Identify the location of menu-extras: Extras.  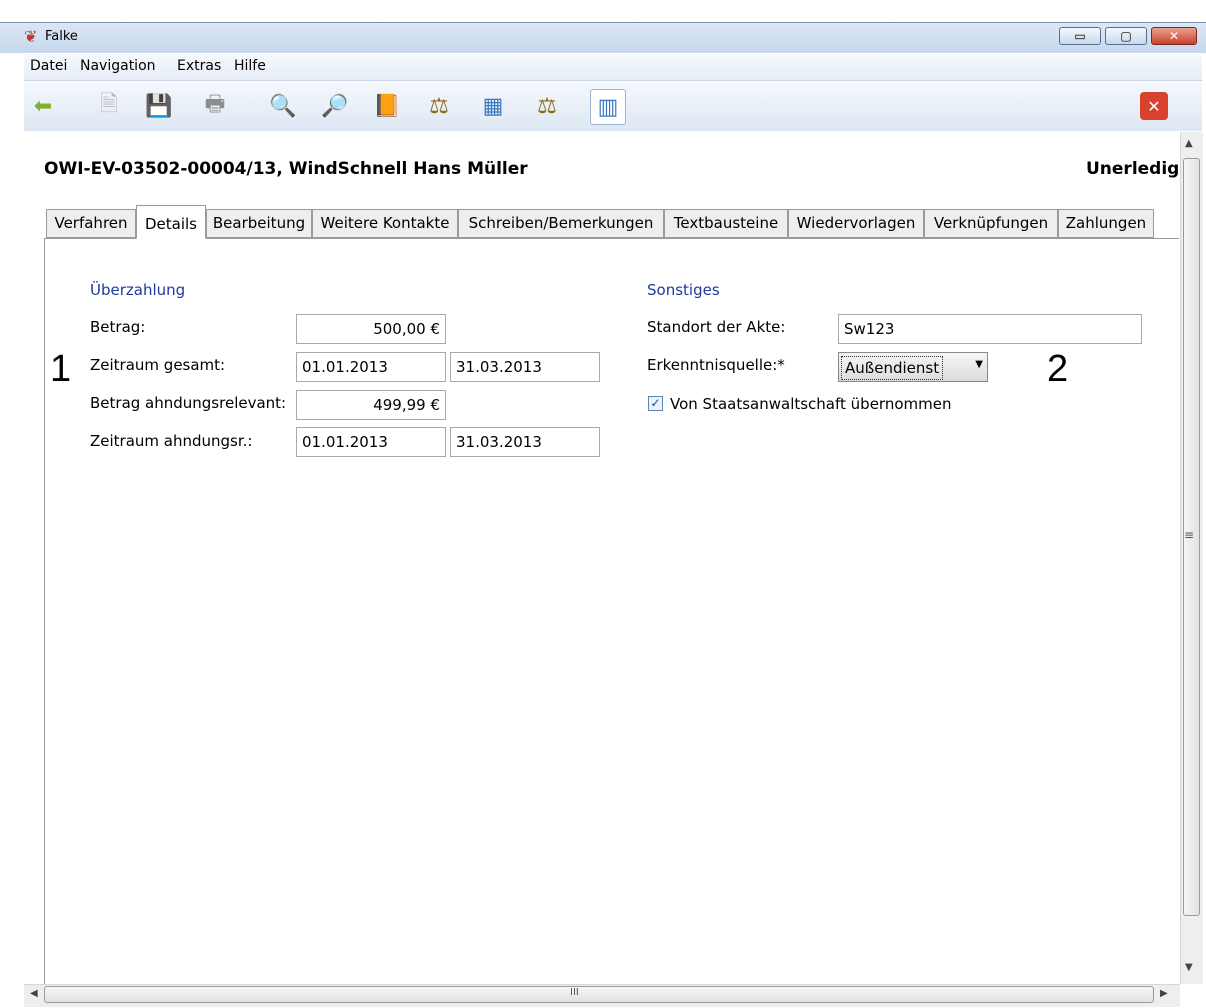
(199, 66).